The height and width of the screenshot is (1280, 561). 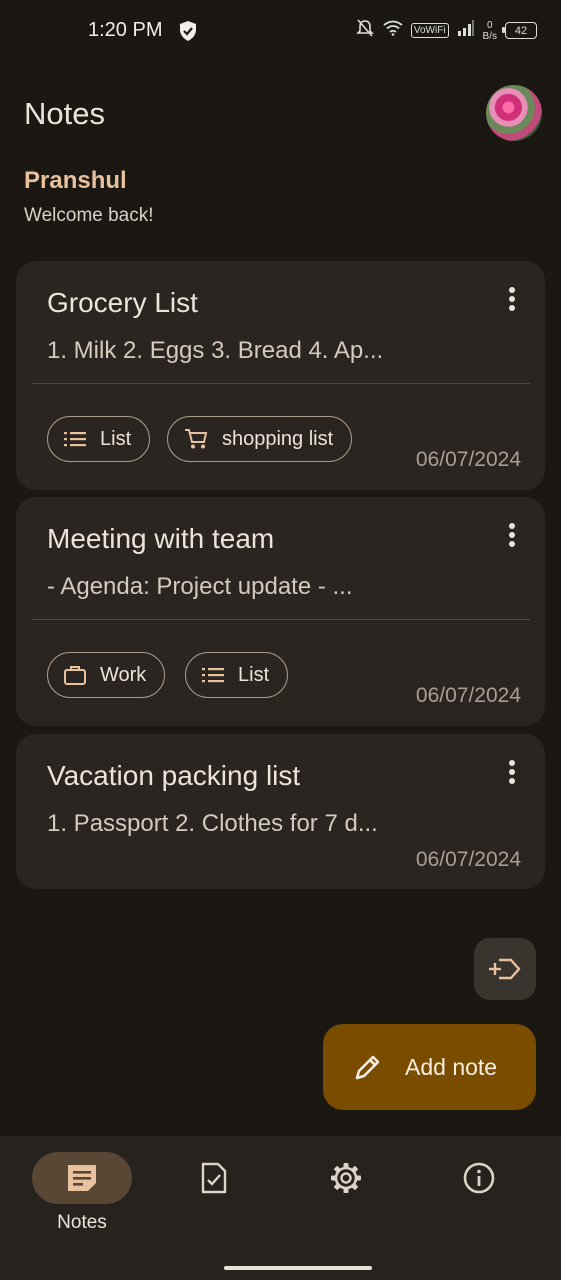 What do you see at coordinates (122, 302) in the screenshot?
I see `note-title: Grocery List` at bounding box center [122, 302].